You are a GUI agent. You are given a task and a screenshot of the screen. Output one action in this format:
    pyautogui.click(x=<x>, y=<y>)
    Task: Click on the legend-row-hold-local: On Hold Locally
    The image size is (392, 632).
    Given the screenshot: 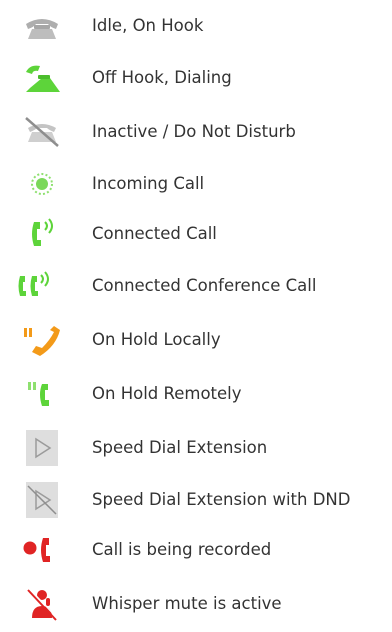 What is the action you would take?
    pyautogui.click(x=196, y=340)
    